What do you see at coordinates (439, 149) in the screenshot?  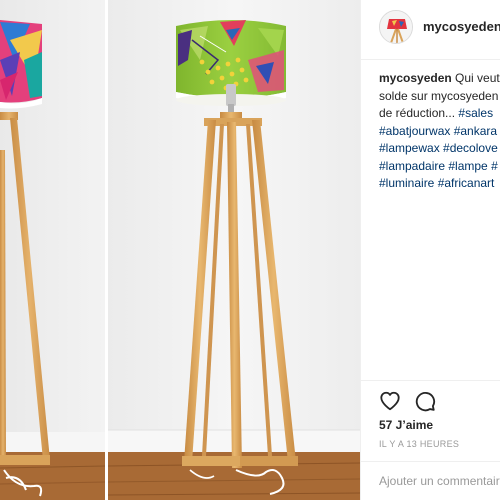 I see `hashtag-line: #lampewax #decolove` at bounding box center [439, 149].